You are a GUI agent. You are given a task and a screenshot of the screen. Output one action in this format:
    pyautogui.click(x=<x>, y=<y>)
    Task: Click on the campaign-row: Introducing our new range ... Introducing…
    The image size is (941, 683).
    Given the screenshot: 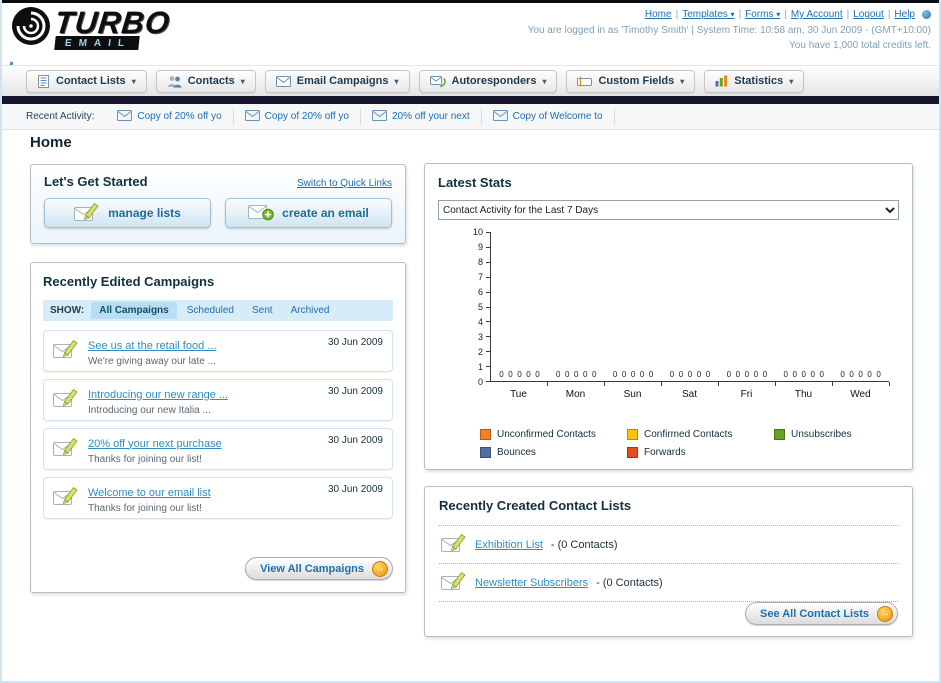 What is the action you would take?
    pyautogui.click(x=218, y=400)
    